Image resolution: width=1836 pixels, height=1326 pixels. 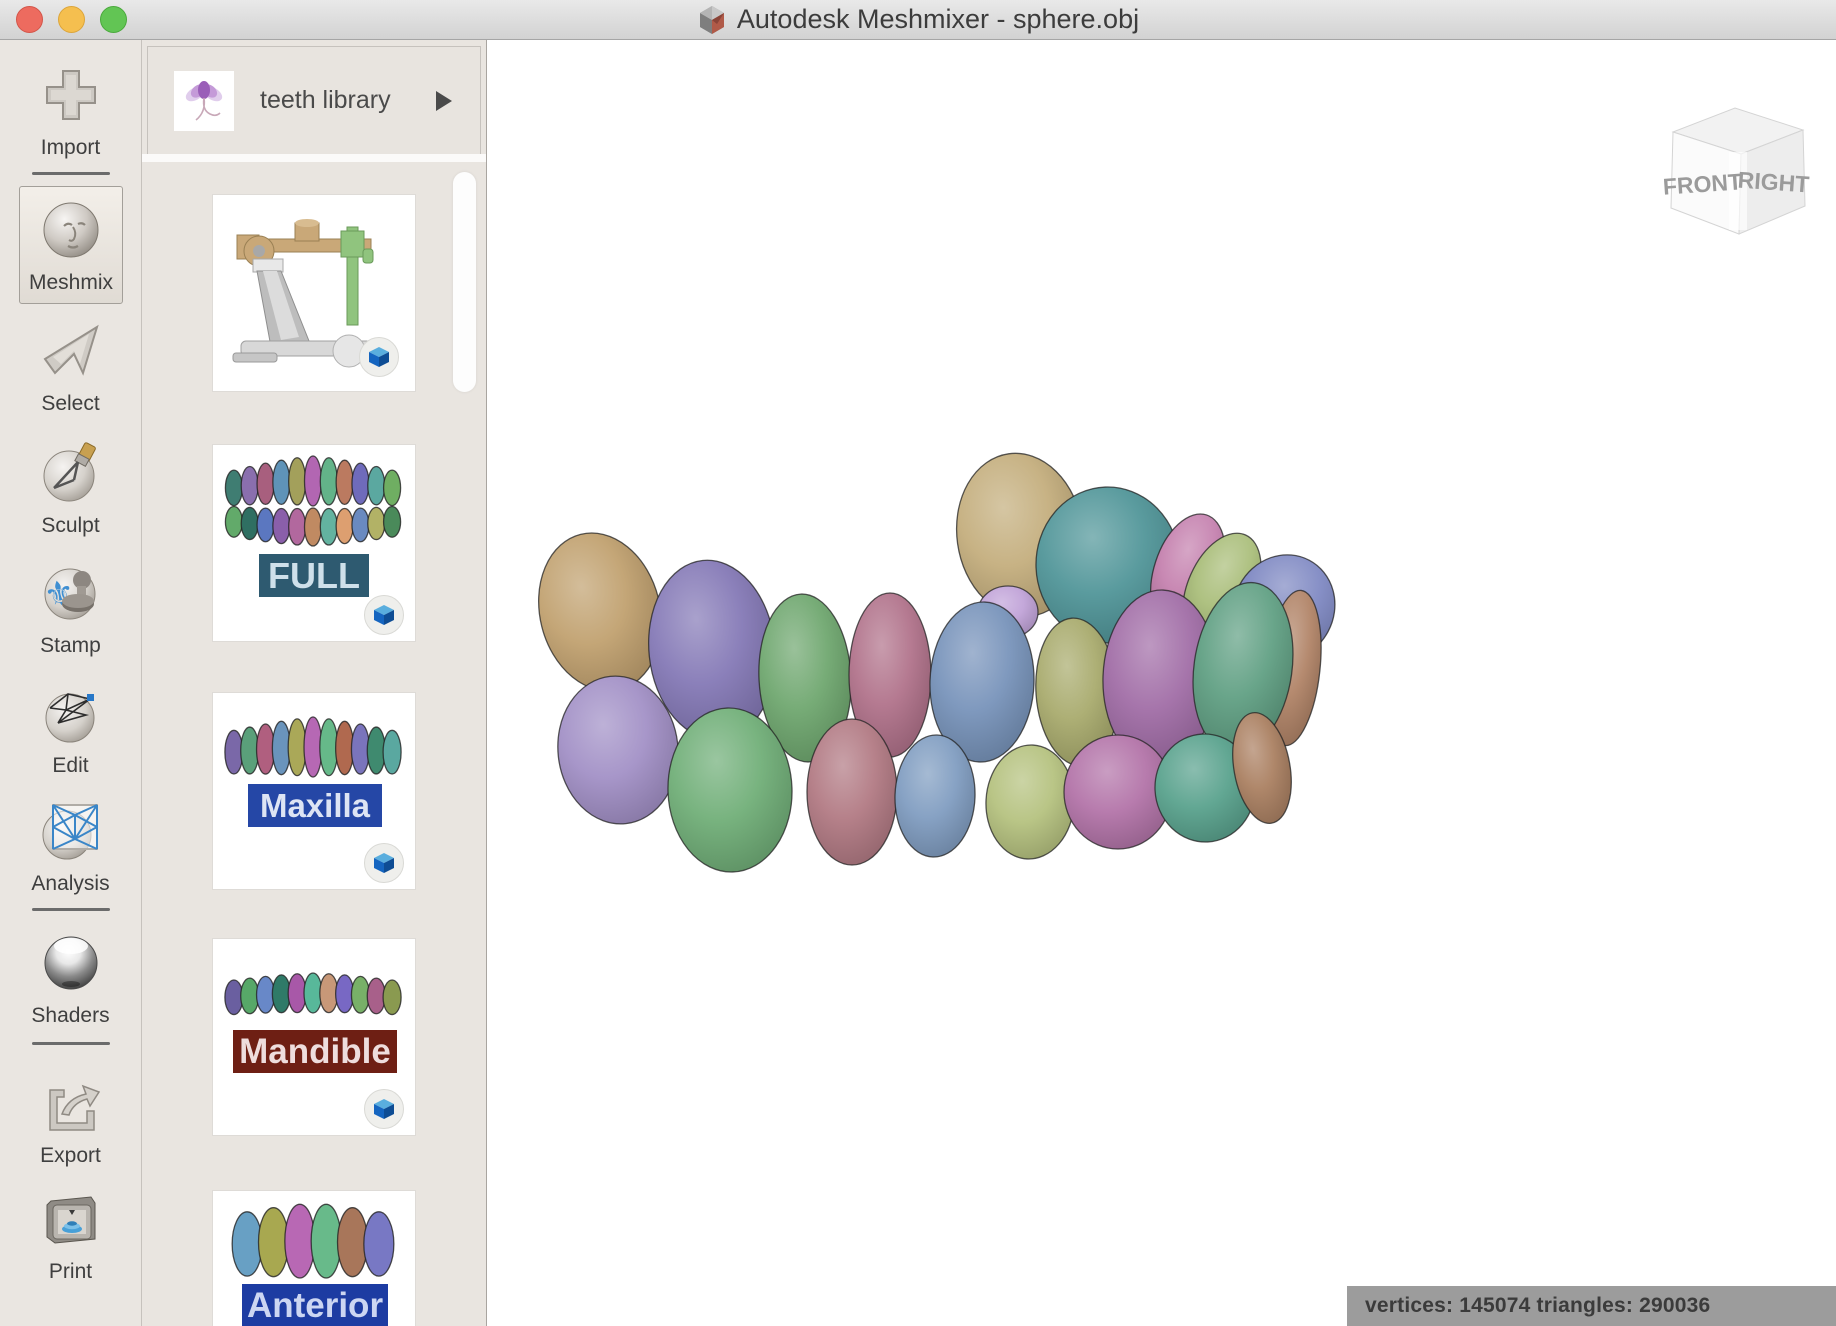 I want to click on view-cube: FRONT RIGHT, so click(x=1738, y=167).